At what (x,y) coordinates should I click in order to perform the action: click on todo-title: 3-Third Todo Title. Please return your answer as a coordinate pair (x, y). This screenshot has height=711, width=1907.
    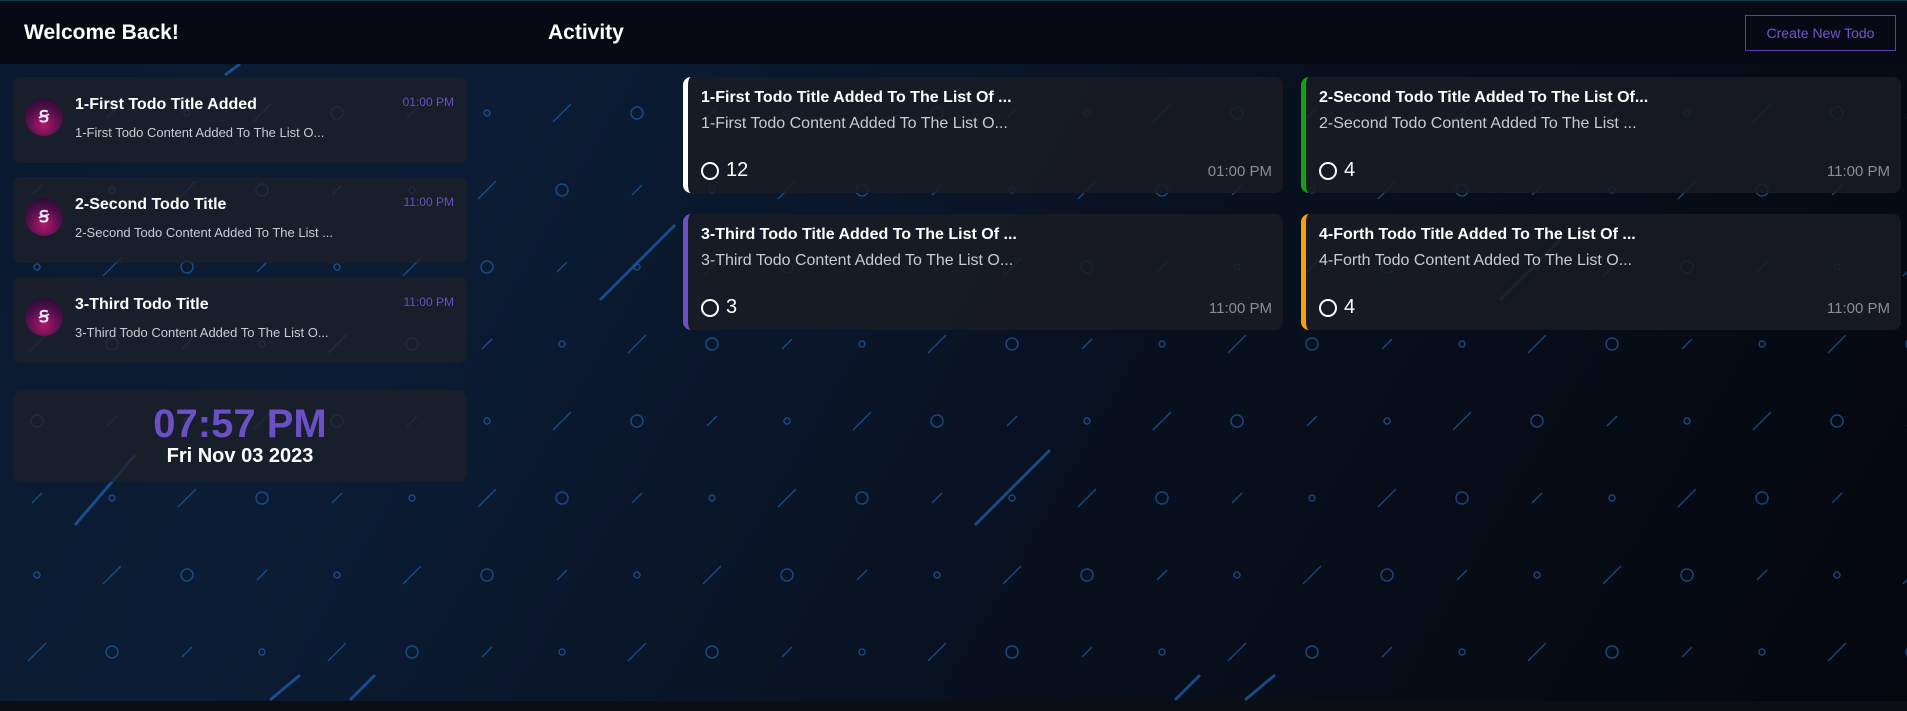
    Looking at the image, I should click on (142, 304).